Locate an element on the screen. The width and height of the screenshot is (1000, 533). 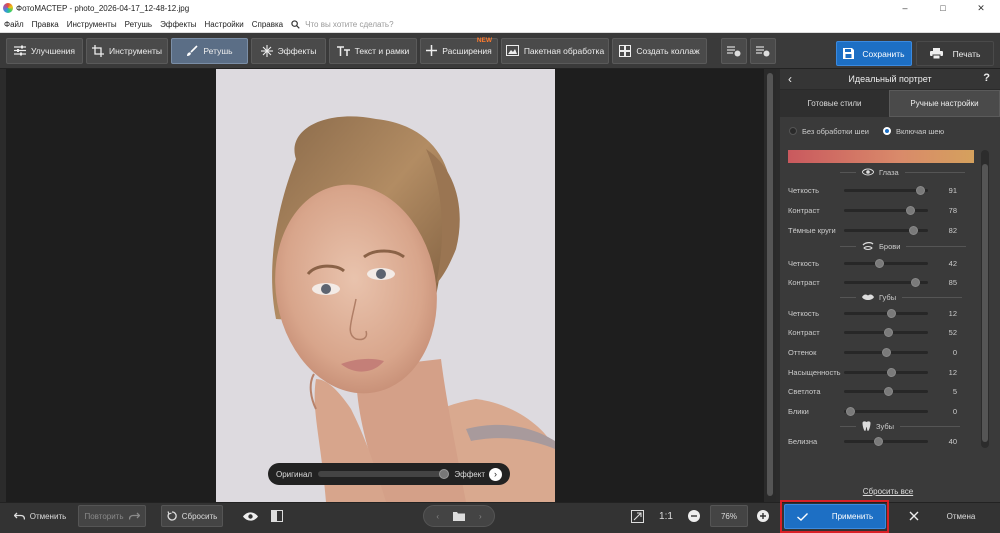
menu-tools: Инструменты is located at coordinates (92, 24).